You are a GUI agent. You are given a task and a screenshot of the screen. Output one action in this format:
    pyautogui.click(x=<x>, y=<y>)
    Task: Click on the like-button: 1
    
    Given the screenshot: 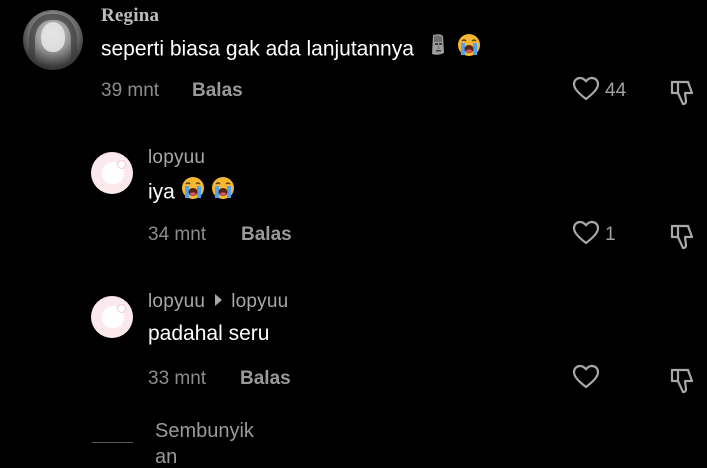 What is the action you would take?
    pyautogui.click(x=594, y=235)
    